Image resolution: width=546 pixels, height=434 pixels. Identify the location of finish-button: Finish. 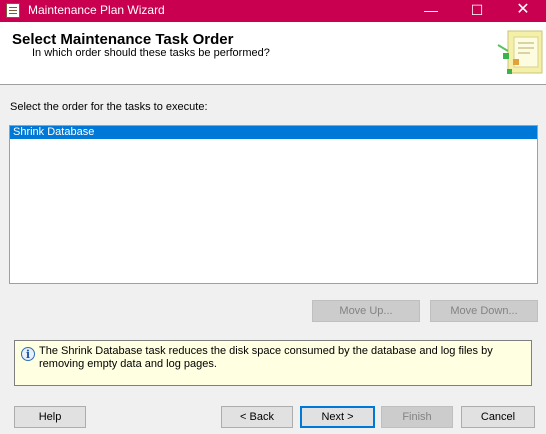
(417, 417).